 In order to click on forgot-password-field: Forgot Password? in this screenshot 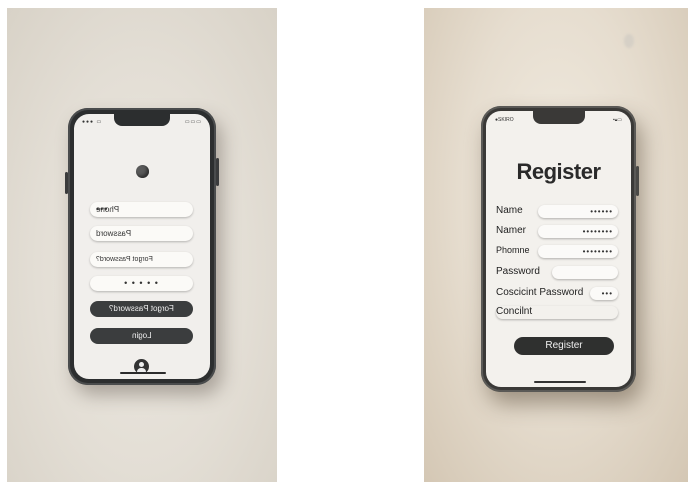, I will do `click(141, 259)`.